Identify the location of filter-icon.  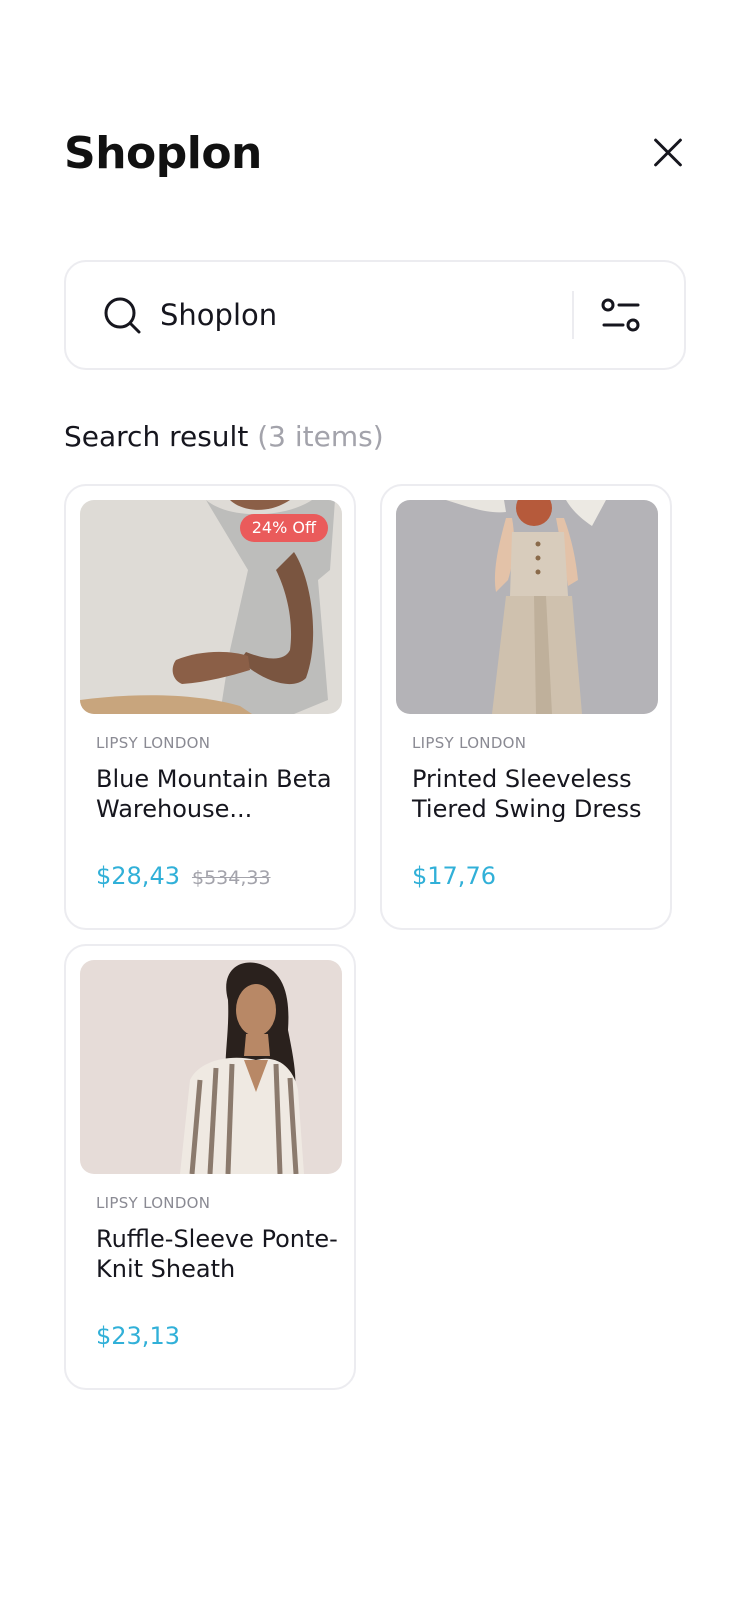
(620, 315).